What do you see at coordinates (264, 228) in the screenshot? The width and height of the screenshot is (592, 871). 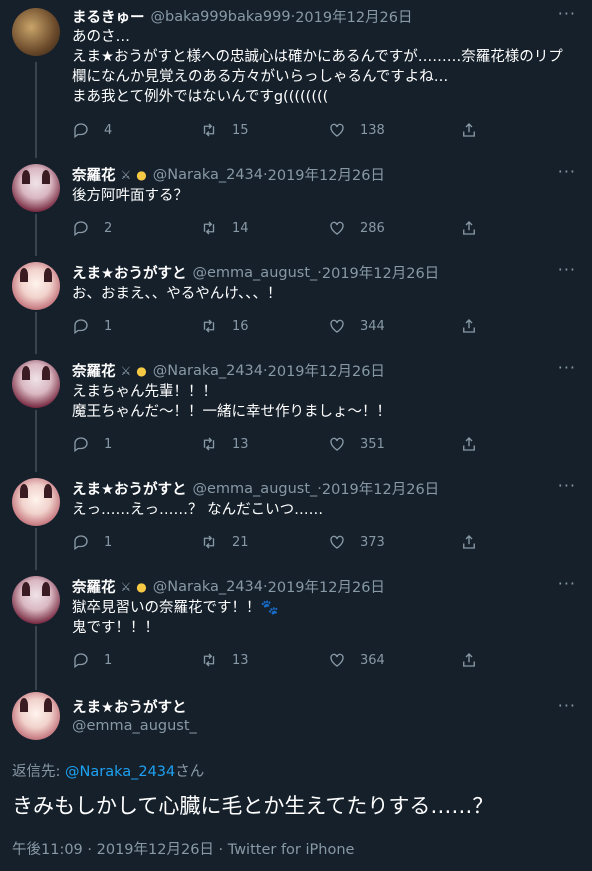 I see `retweet-button: 14` at bounding box center [264, 228].